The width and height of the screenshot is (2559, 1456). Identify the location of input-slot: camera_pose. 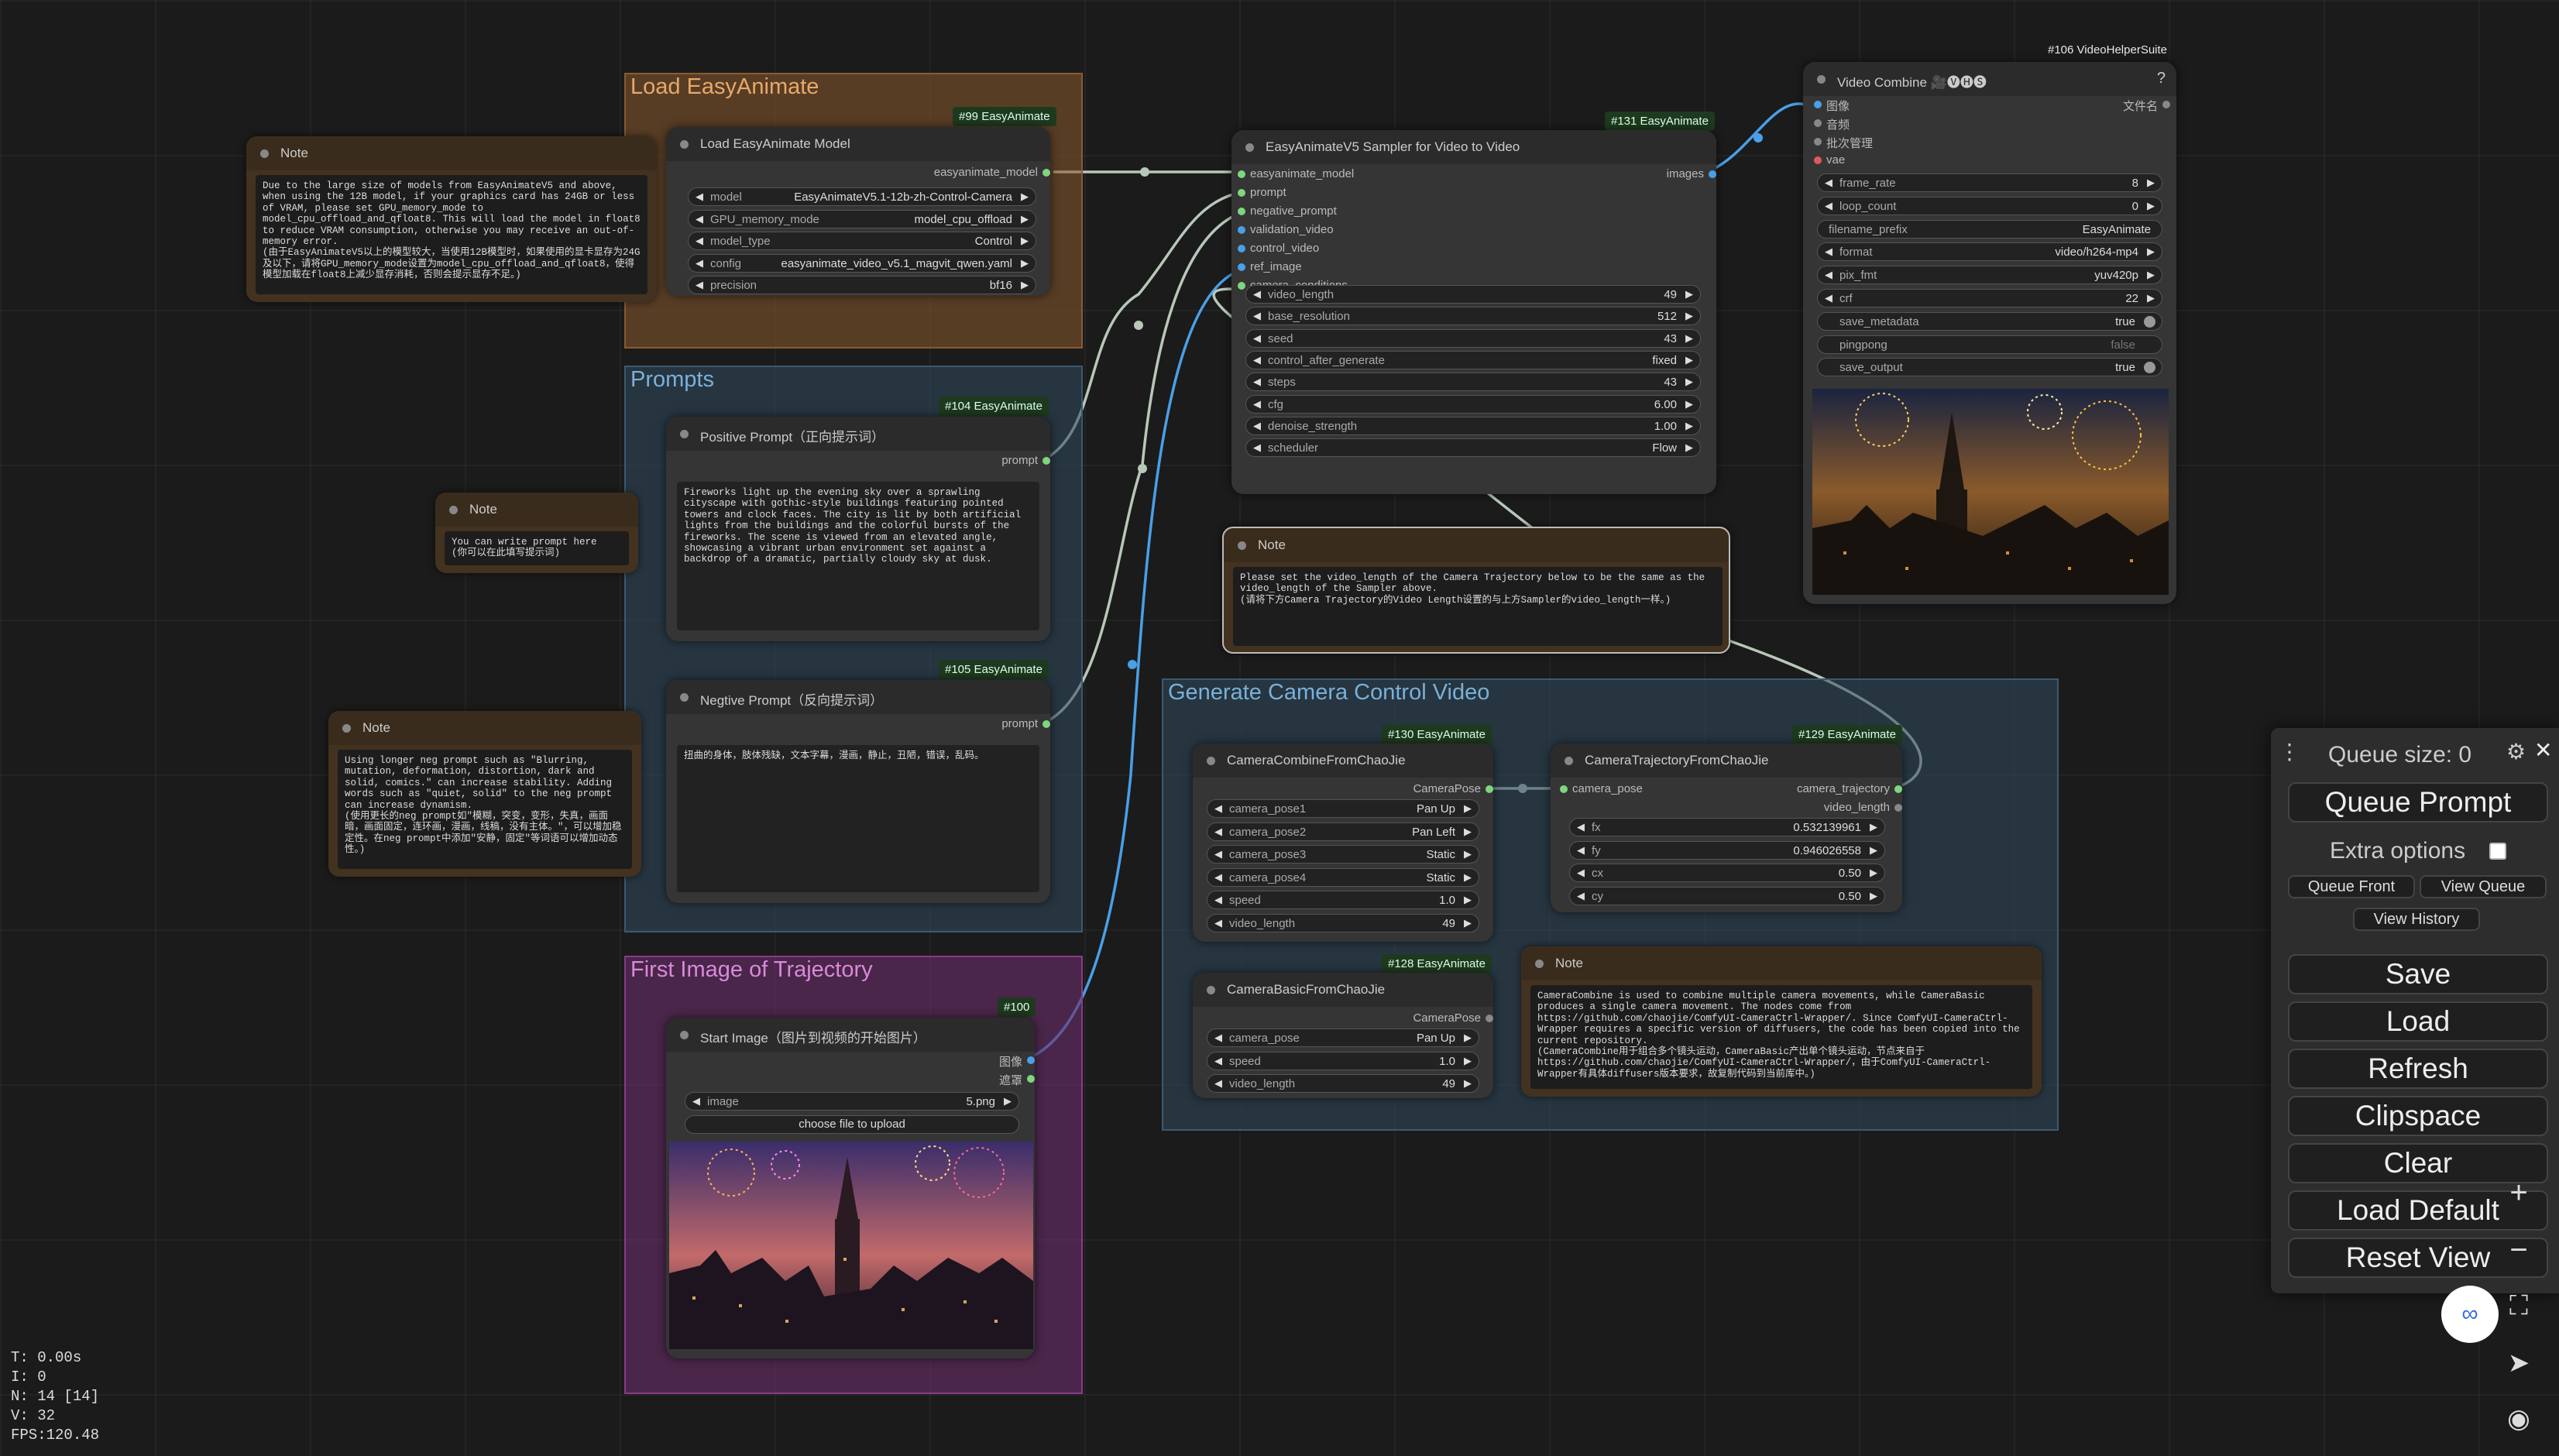
(1601, 789).